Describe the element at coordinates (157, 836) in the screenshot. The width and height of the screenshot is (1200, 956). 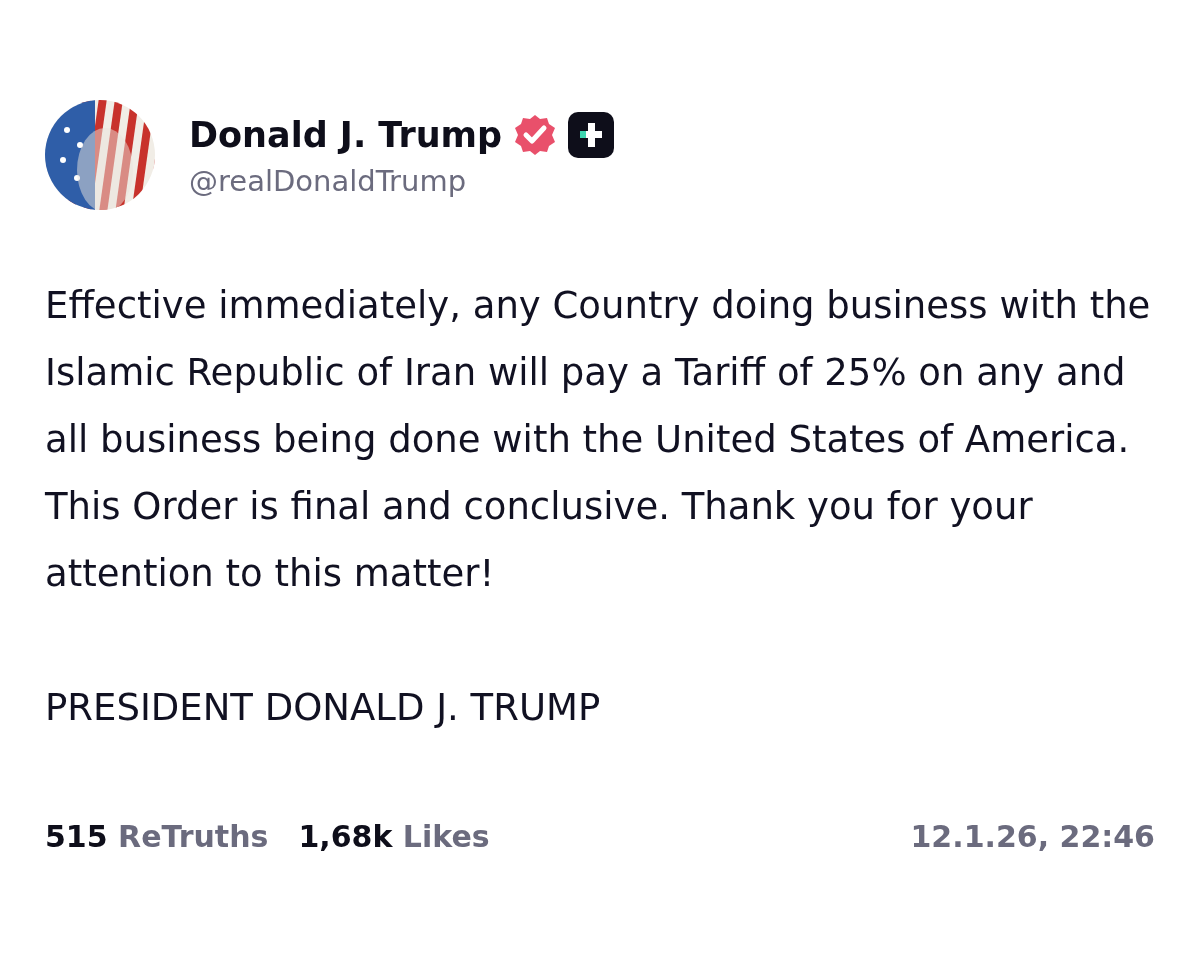
I see `stat-link: 515 ReTruths` at that location.